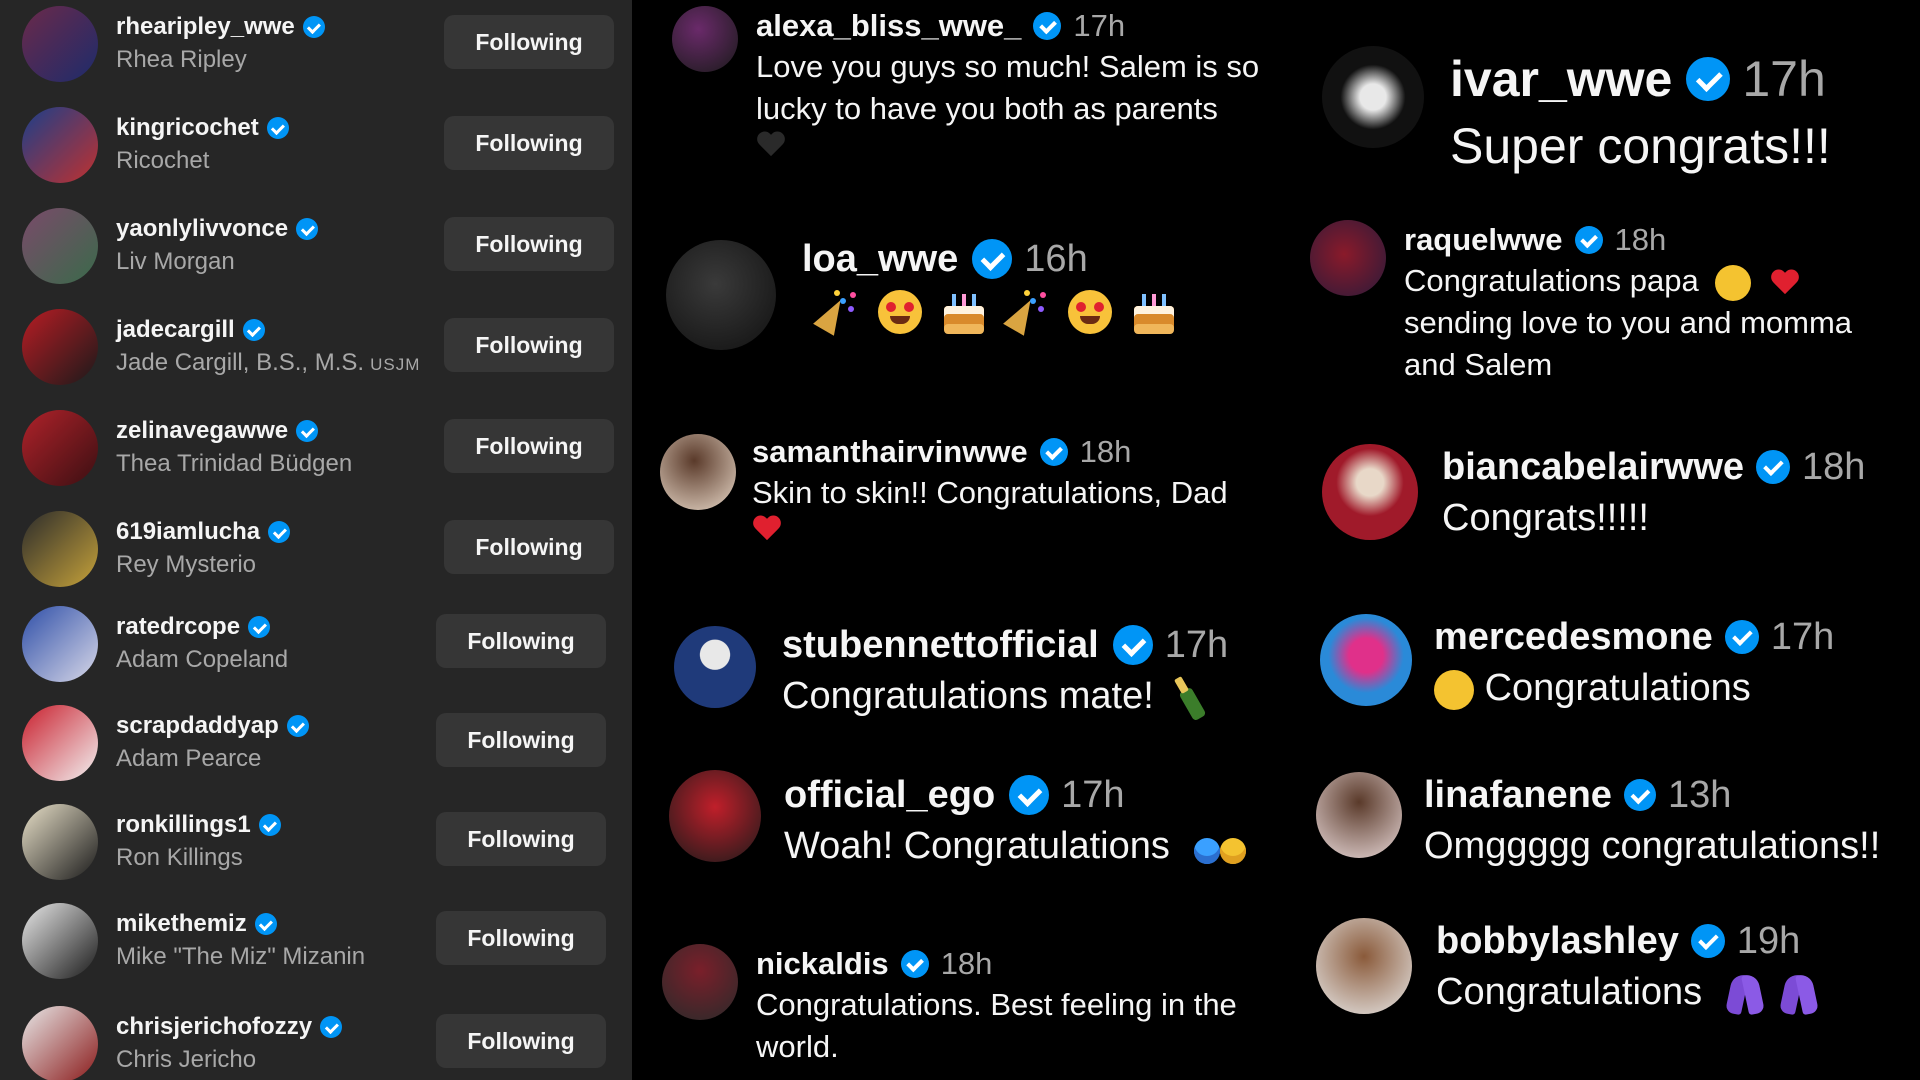 This screenshot has width=1920, height=1080. Describe the element at coordinates (240, 362) in the screenshot. I see `display-name-text: Jade Cargill, B.S., M.S.` at that location.